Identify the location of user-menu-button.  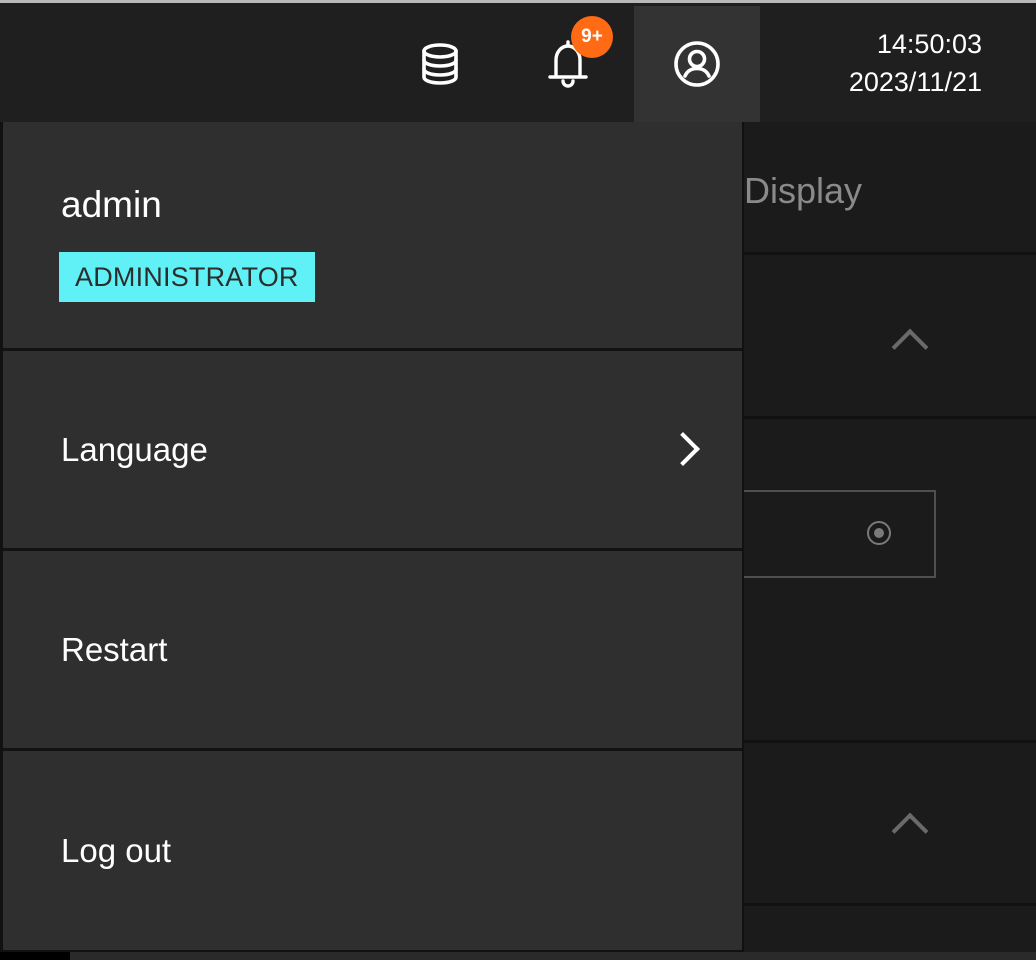
(697, 64).